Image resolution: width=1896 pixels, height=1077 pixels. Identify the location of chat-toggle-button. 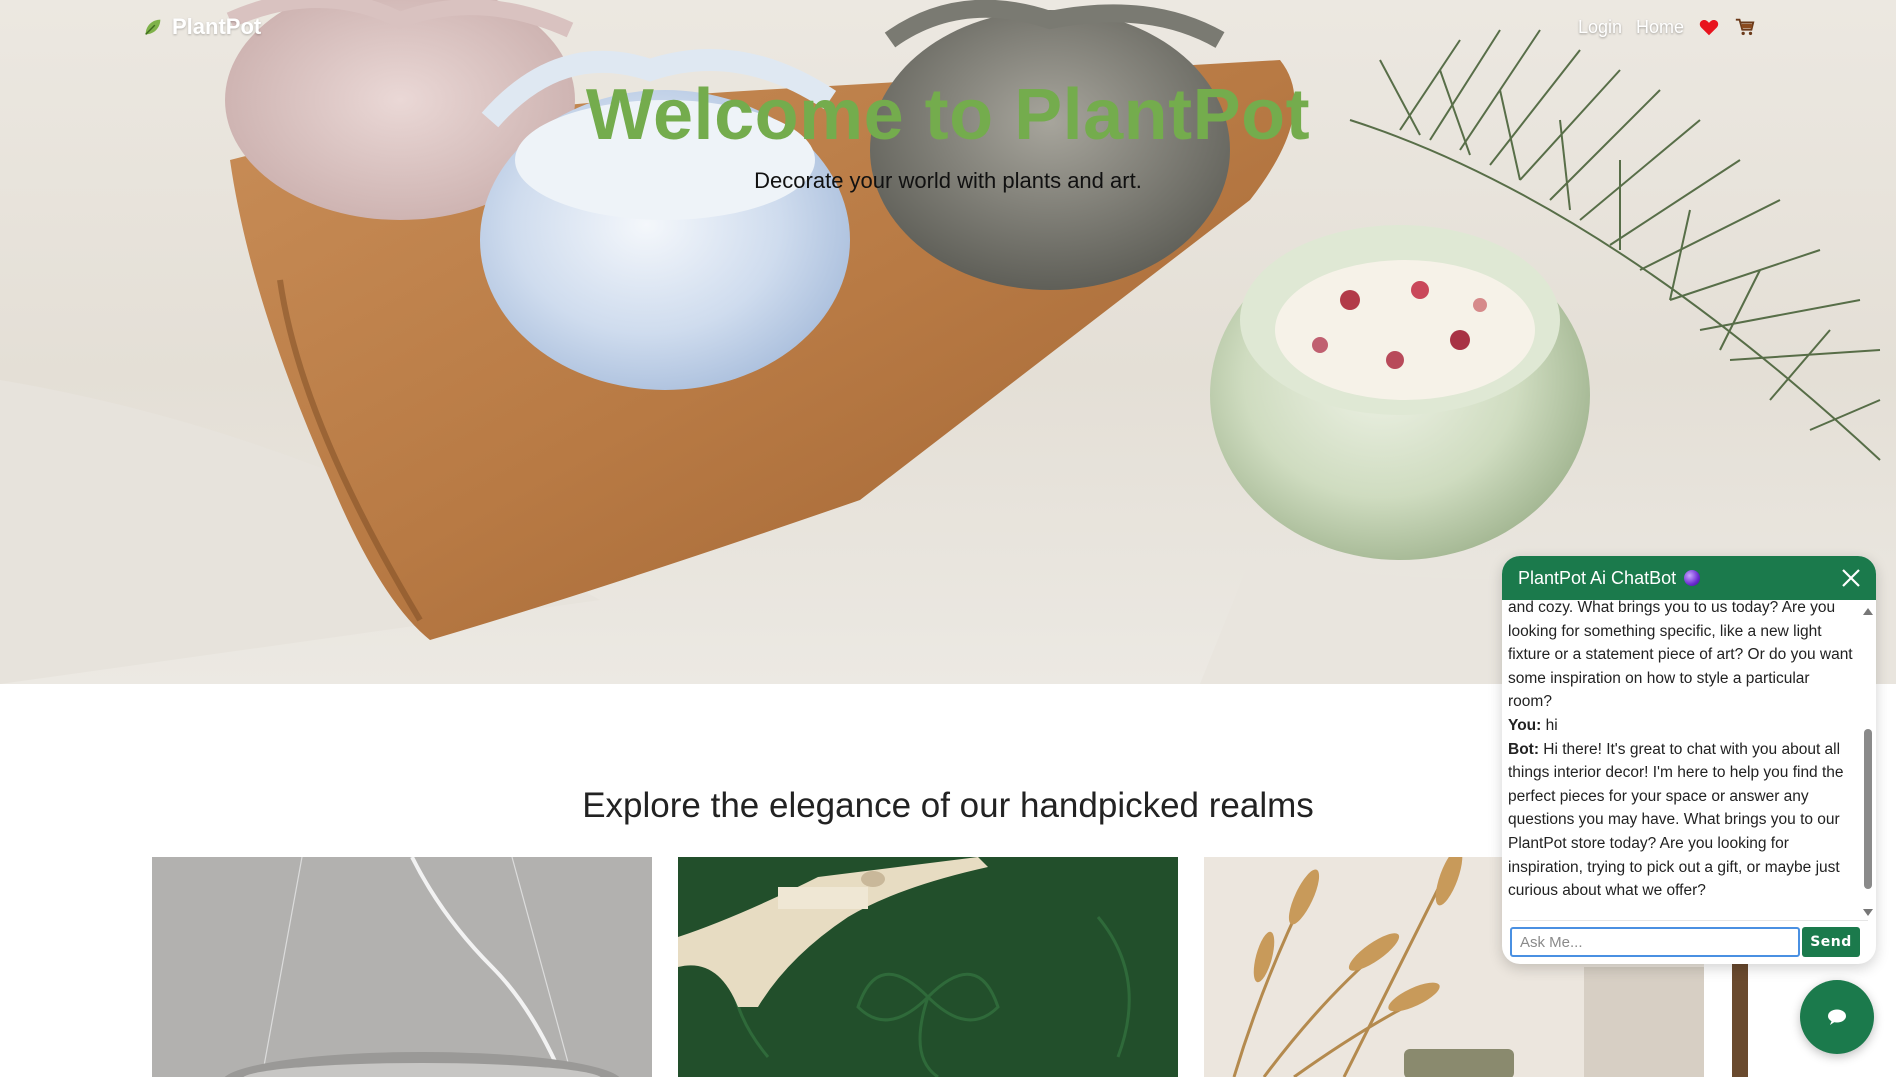
(1837, 1017).